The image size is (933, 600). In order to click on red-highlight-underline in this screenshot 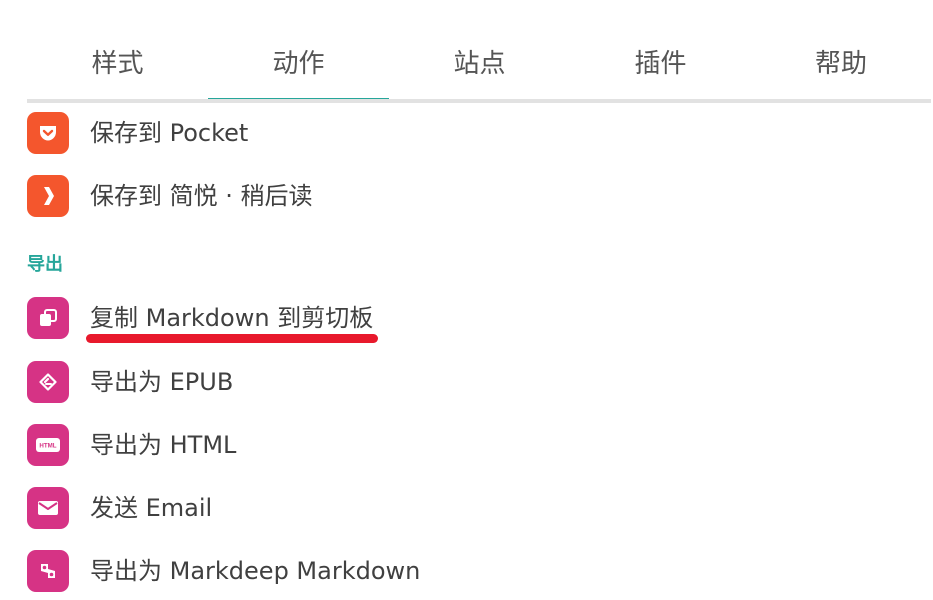, I will do `click(232, 338)`.